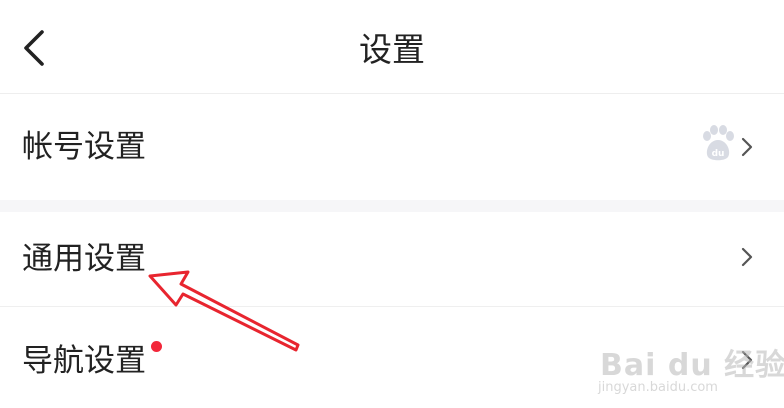  Describe the element at coordinates (718, 143) in the screenshot. I see `baidu-paw-icon: du` at that location.